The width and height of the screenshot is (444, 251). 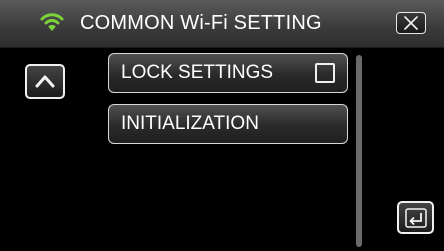 I want to click on close-button, so click(x=411, y=23).